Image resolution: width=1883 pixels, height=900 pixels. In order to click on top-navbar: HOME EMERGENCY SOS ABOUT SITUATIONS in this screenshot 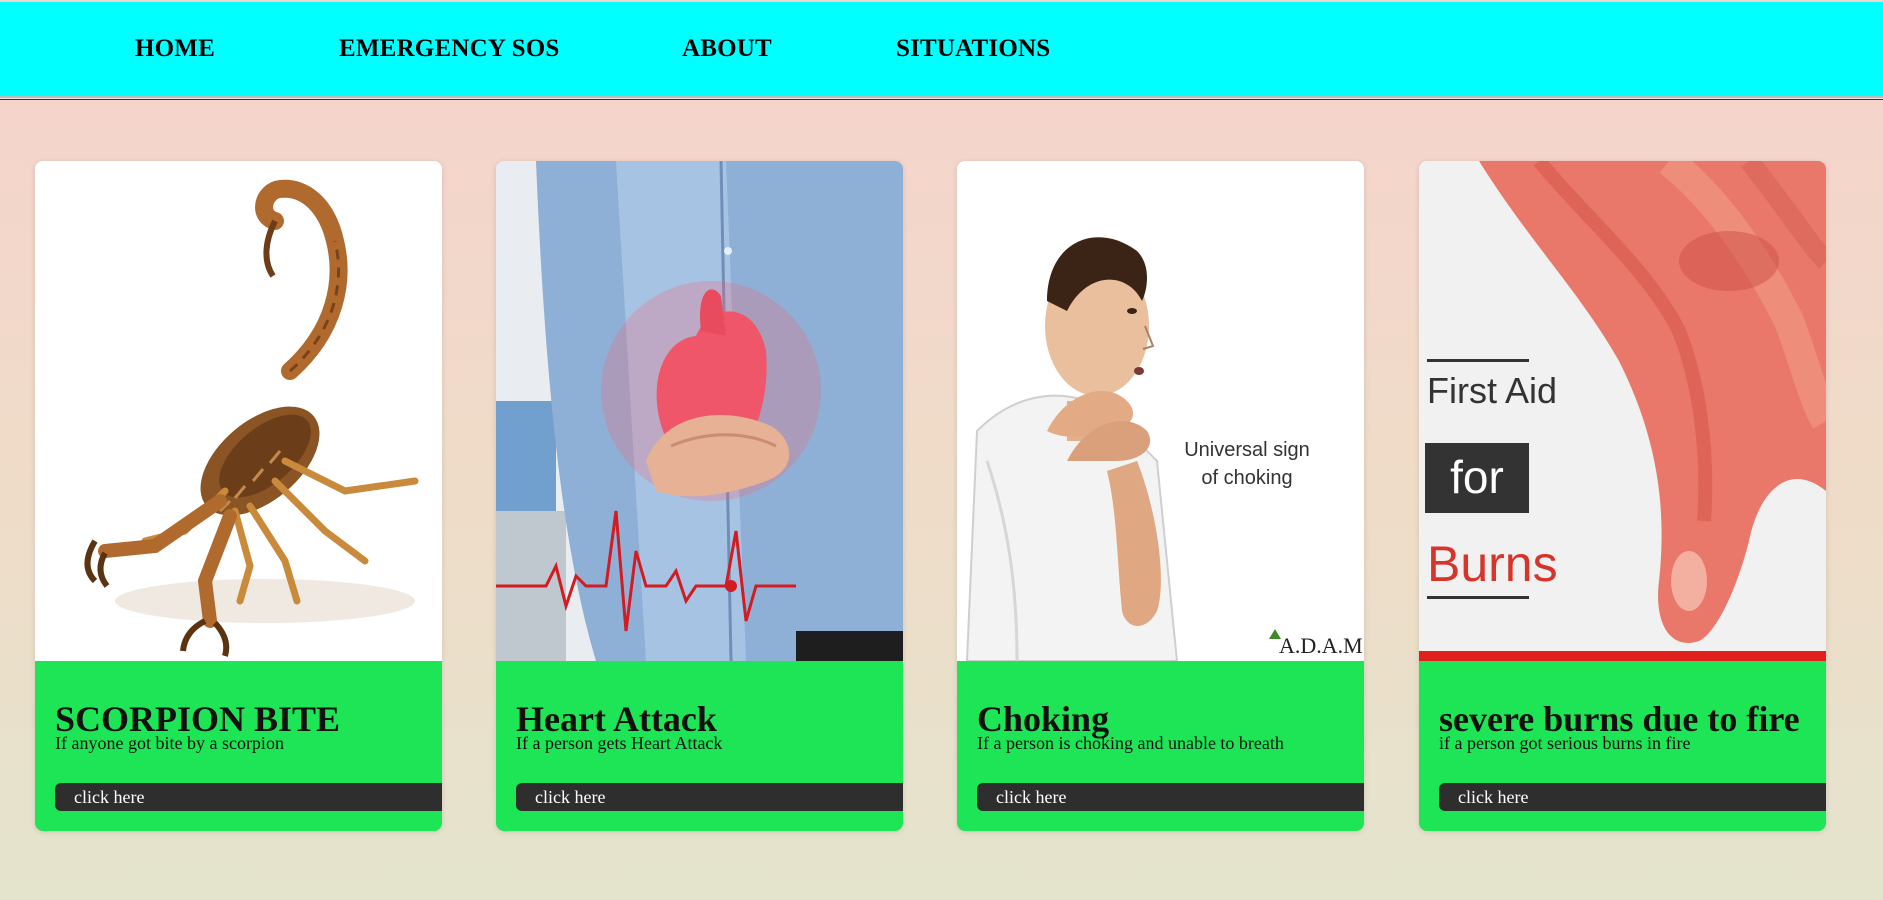, I will do `click(941, 49)`.